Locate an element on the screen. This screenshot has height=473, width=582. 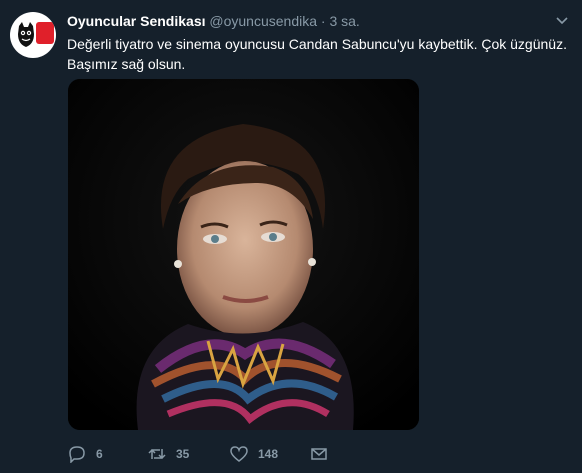
direct-message-button is located at coordinates (319, 454).